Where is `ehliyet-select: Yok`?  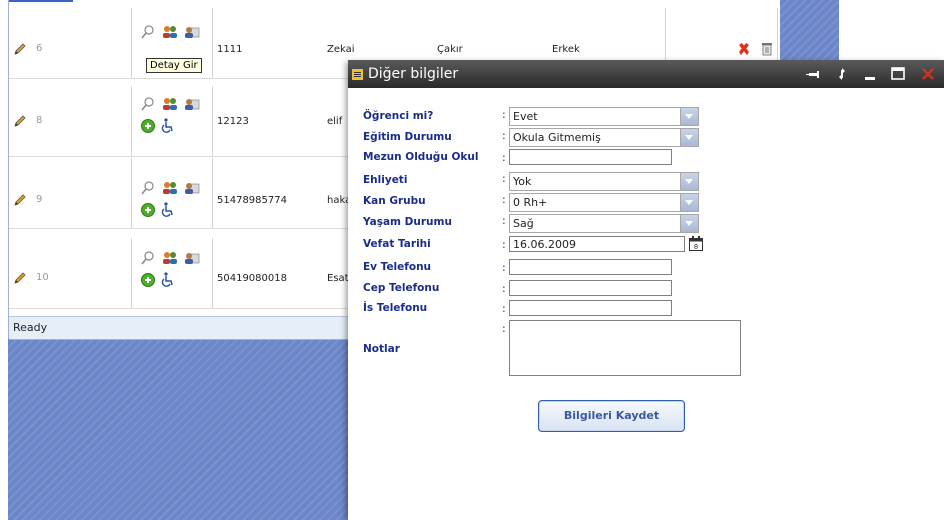
ehliyet-select: Yok is located at coordinates (604, 181).